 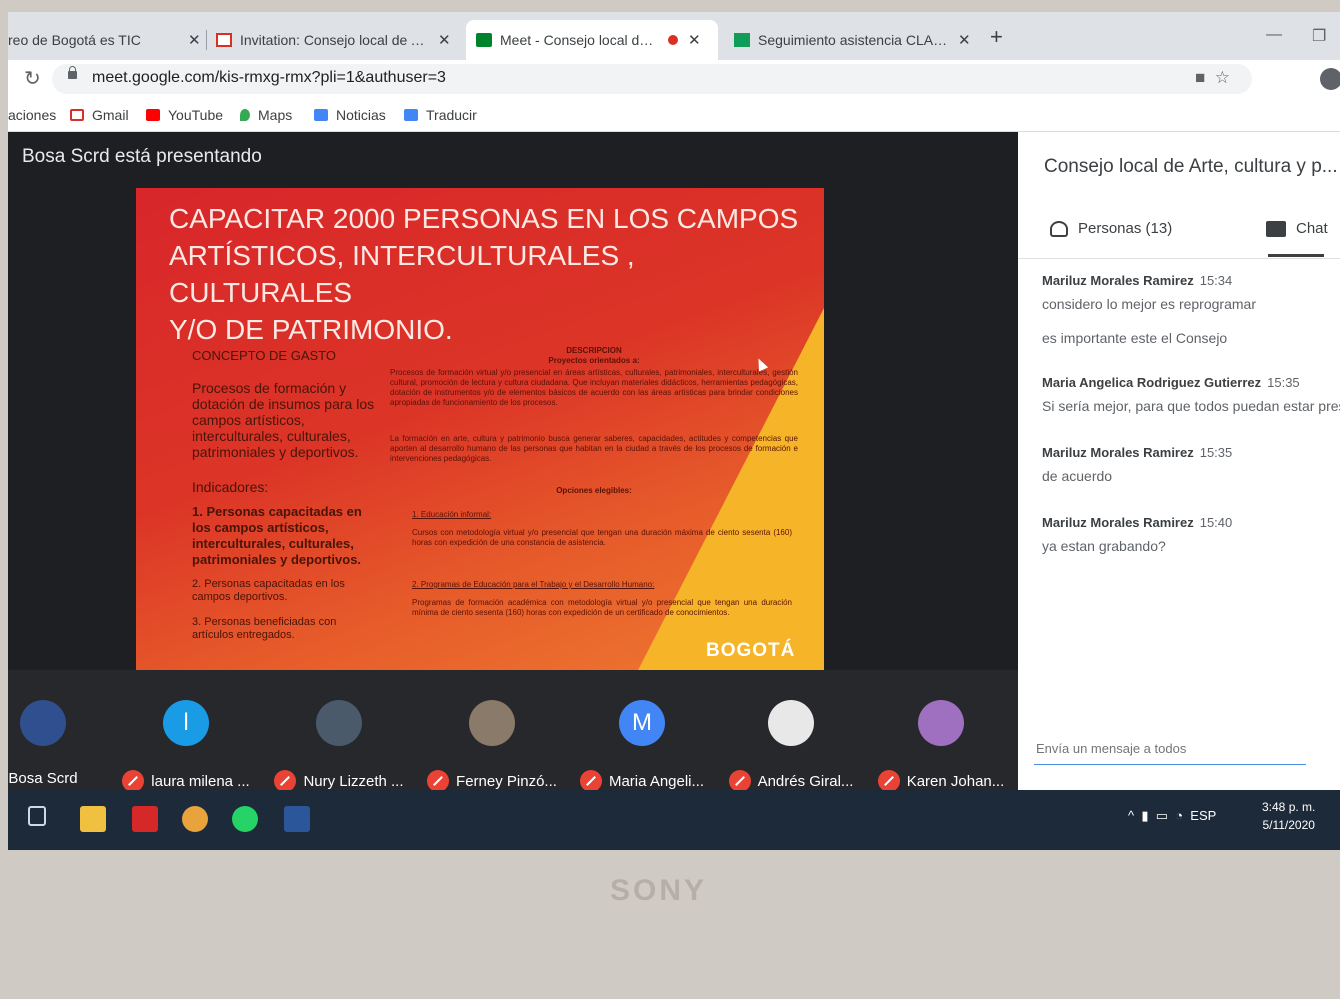 What do you see at coordinates (1191, 464) in the screenshot?
I see `chat-message: Mariluz Morales Ramirez 15:35 de acuerdo` at bounding box center [1191, 464].